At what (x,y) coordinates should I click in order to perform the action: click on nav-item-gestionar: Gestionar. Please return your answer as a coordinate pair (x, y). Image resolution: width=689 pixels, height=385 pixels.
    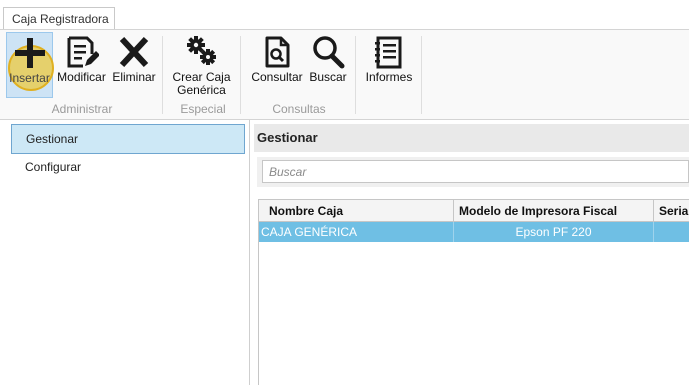
    Looking at the image, I should click on (128, 139).